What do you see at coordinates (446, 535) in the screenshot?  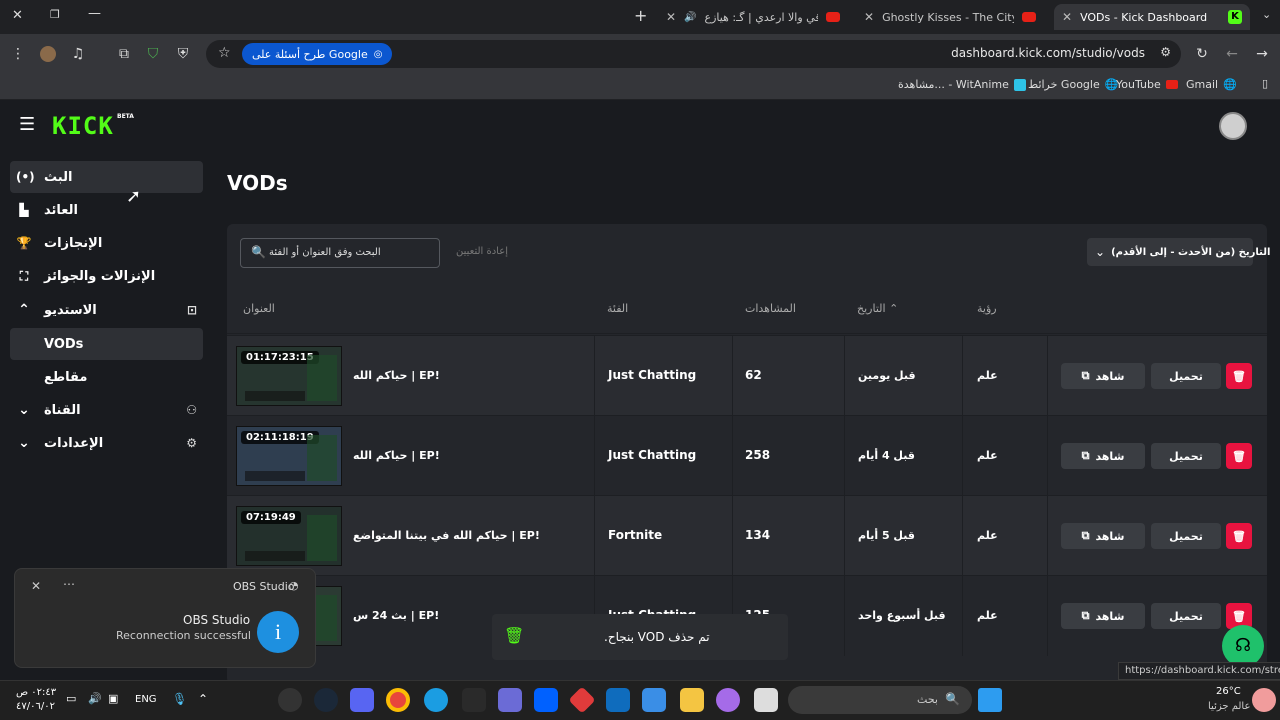 I see `vod-title: حياكم الله في بيتنا المتواضع | EP!` at bounding box center [446, 535].